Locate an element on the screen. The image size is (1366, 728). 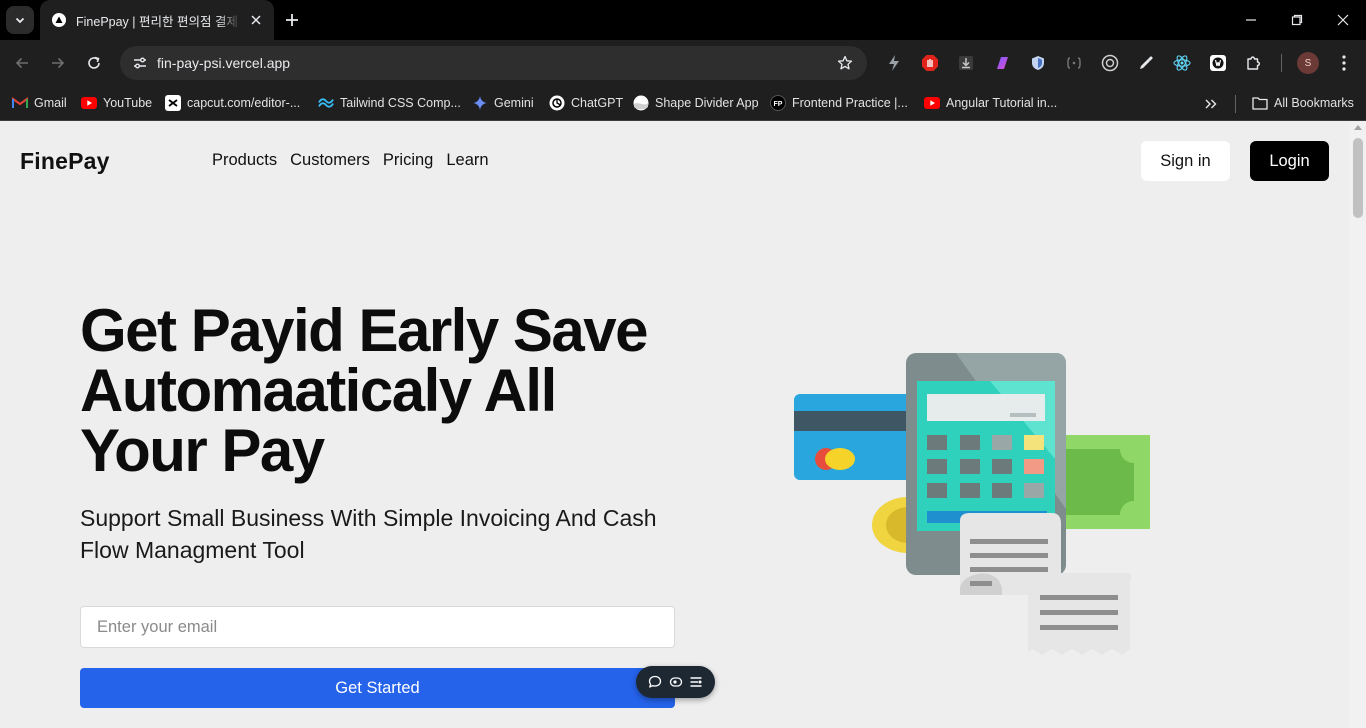
browser-tab: FinePpay | 편리한 편의점 결제 서비스 is located at coordinates (157, 20).